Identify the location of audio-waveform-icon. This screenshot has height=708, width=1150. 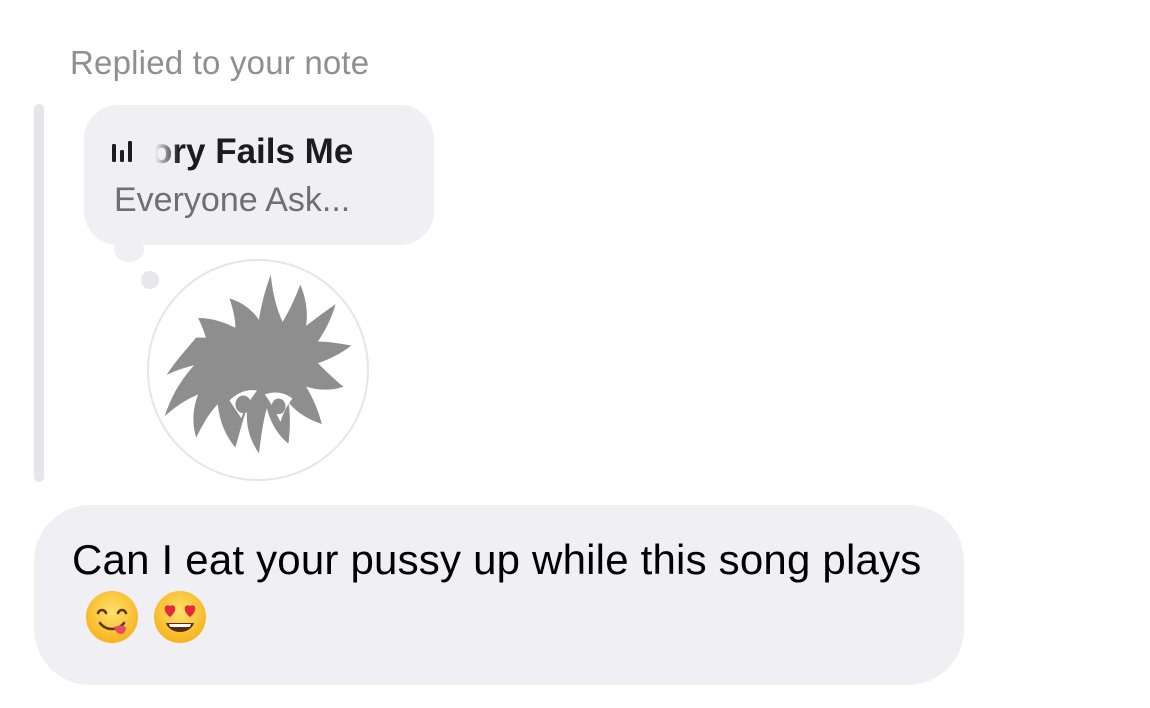
(122, 151).